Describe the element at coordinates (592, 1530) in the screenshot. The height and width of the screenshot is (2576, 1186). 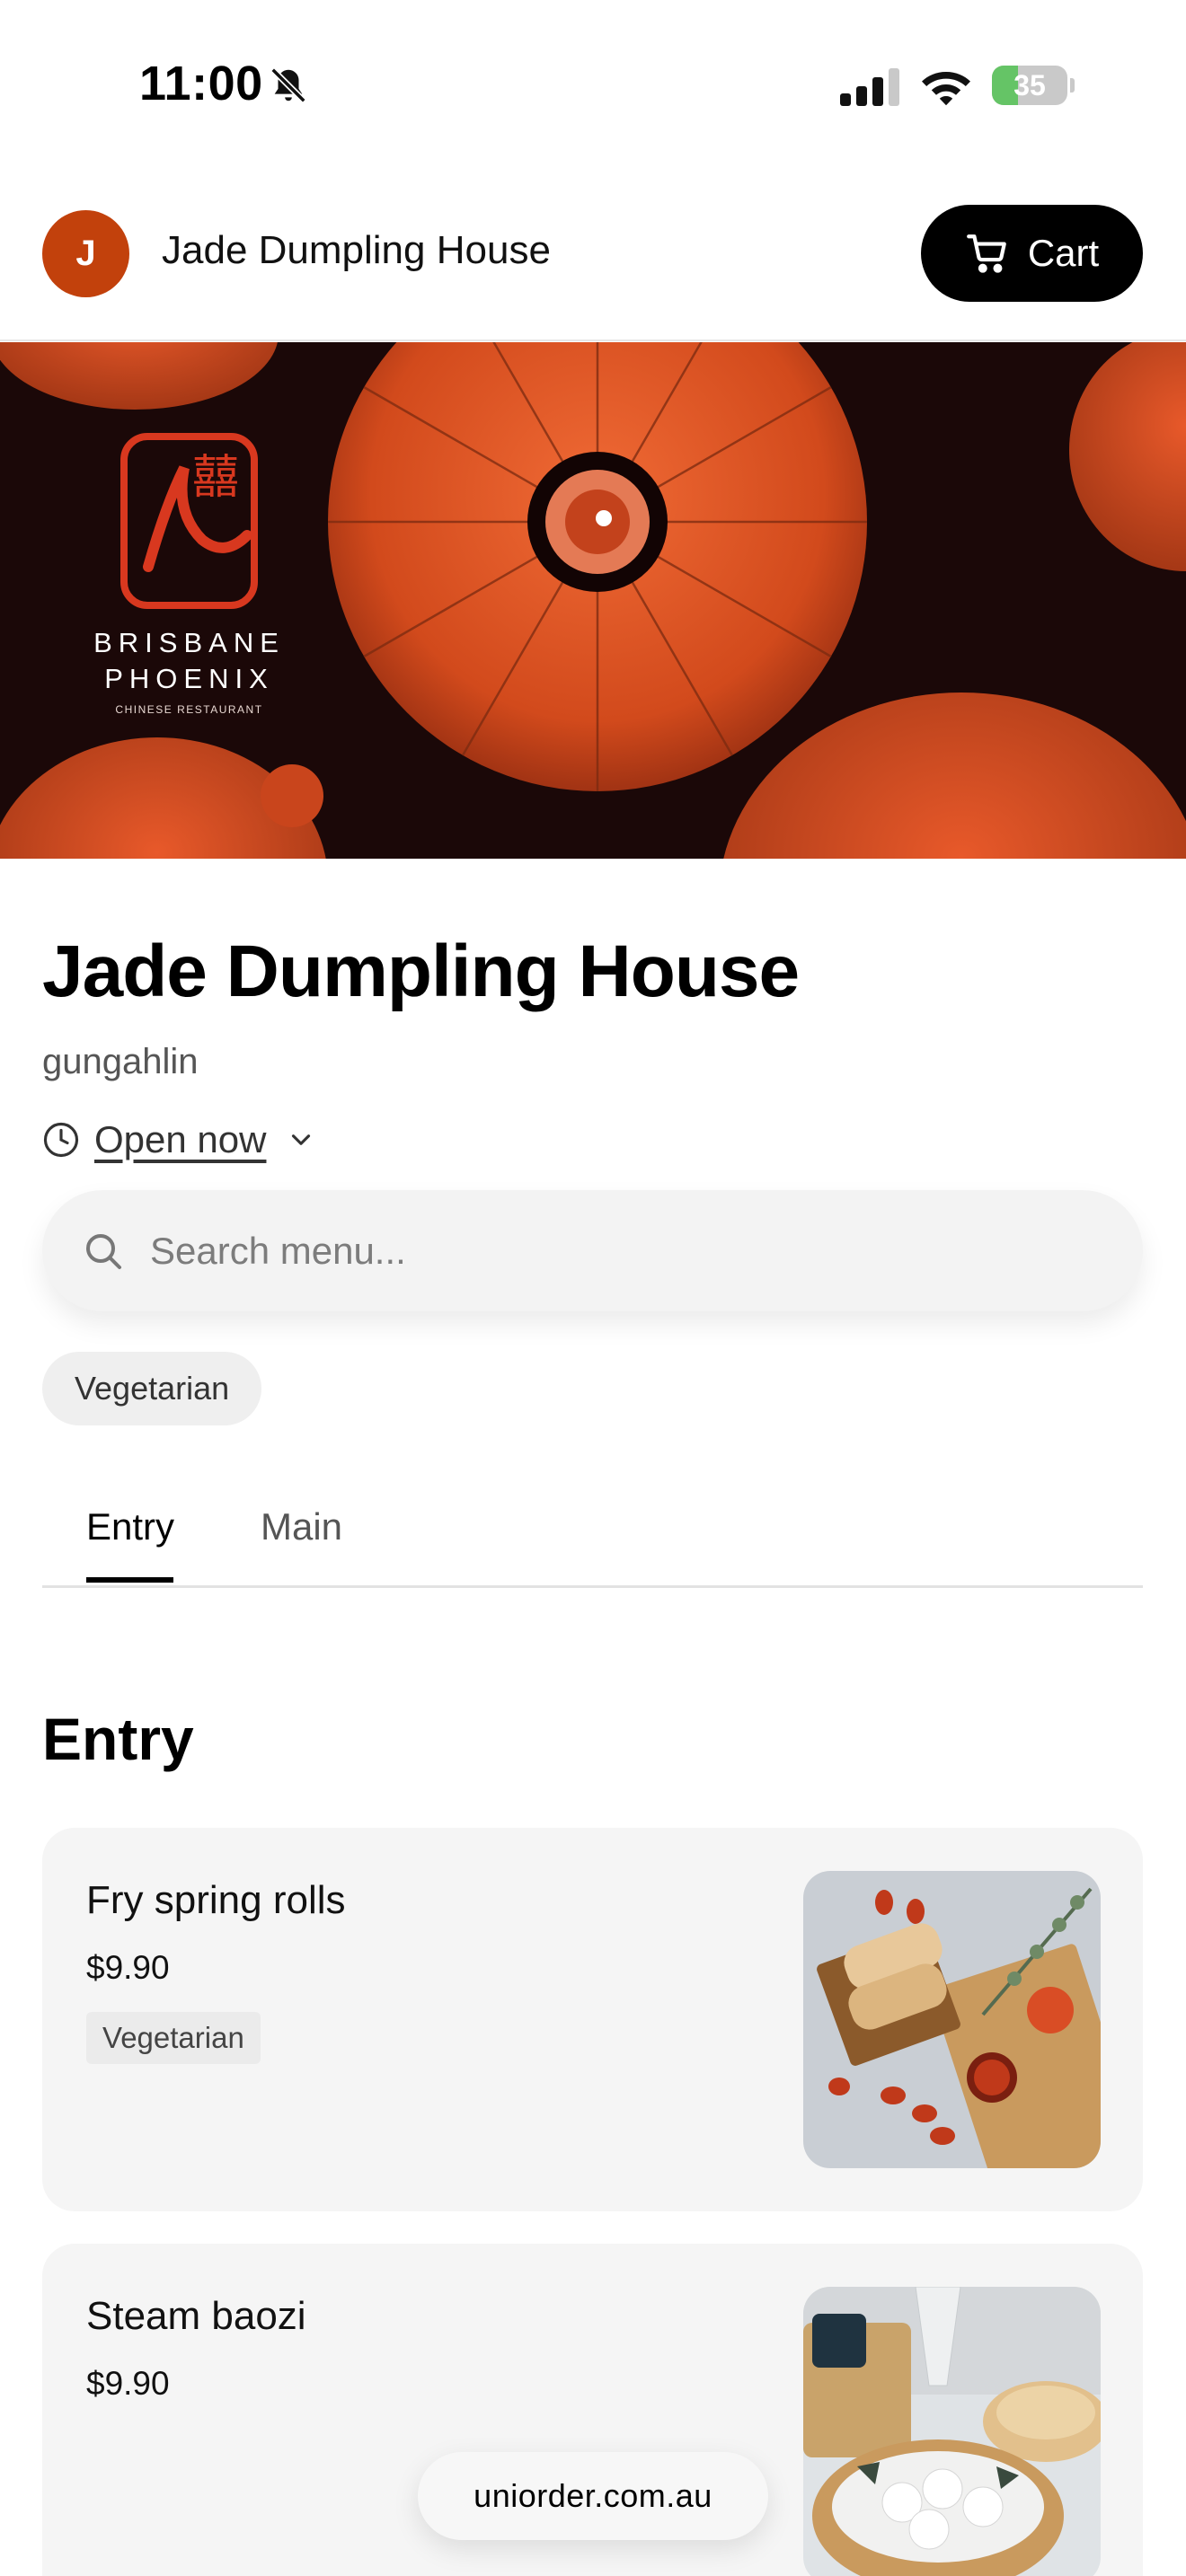
I see `menu-tabs: Entry Main` at that location.